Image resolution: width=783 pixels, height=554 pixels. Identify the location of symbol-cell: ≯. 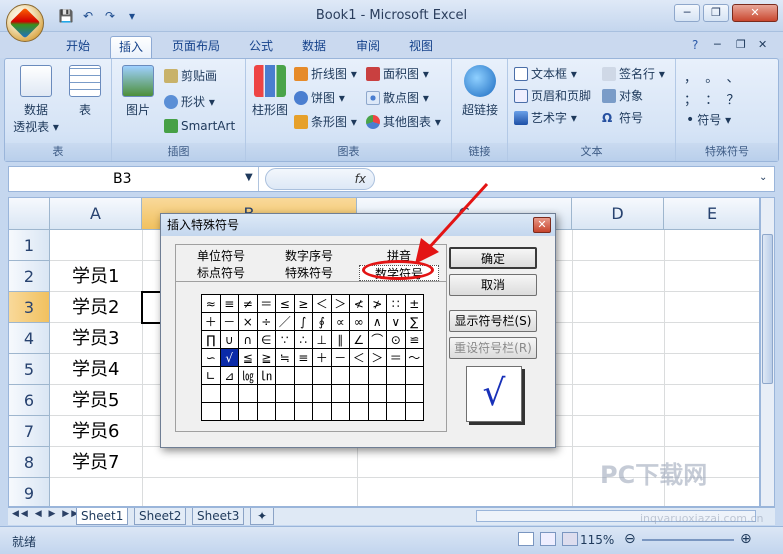
(377, 303).